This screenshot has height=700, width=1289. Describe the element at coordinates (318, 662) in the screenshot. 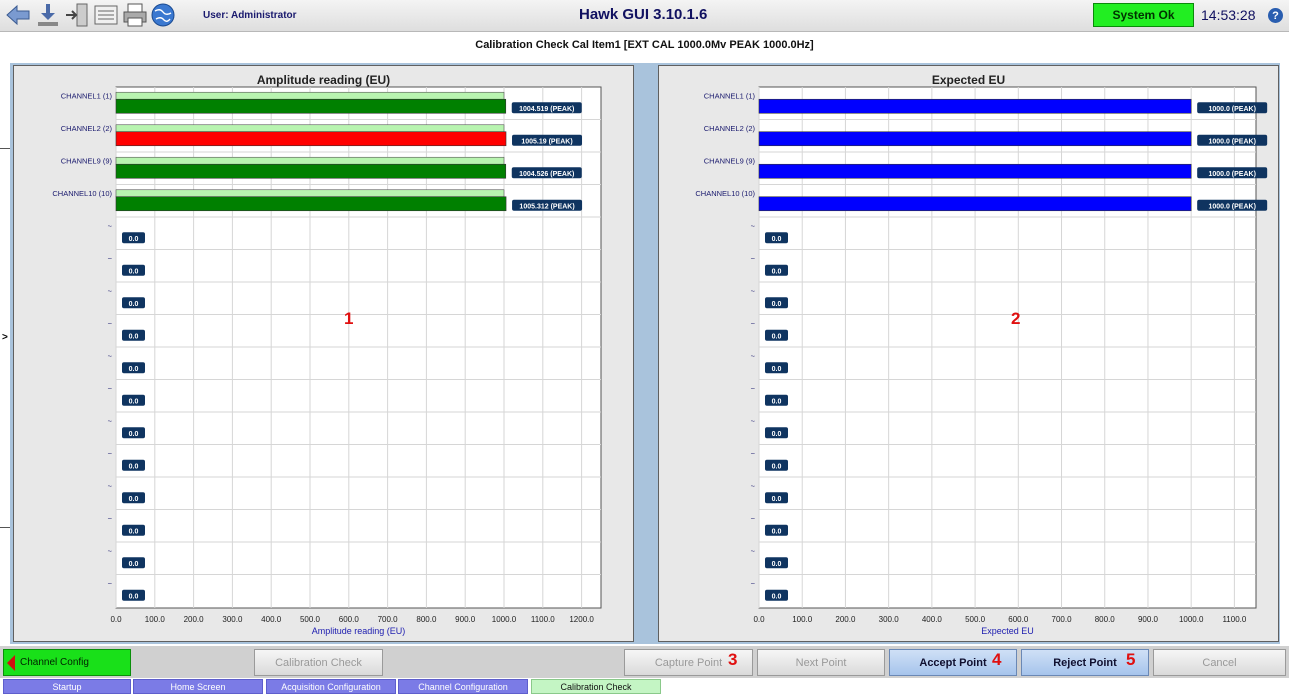

I see `calibration-check-button: Calibration Check` at that location.